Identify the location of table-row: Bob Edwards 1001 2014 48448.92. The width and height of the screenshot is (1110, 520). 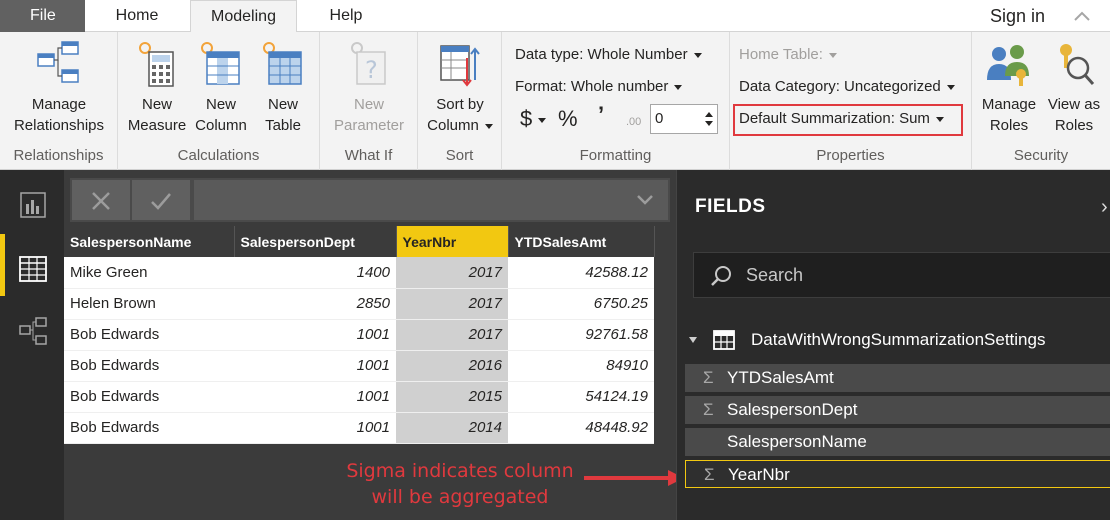
(359, 428).